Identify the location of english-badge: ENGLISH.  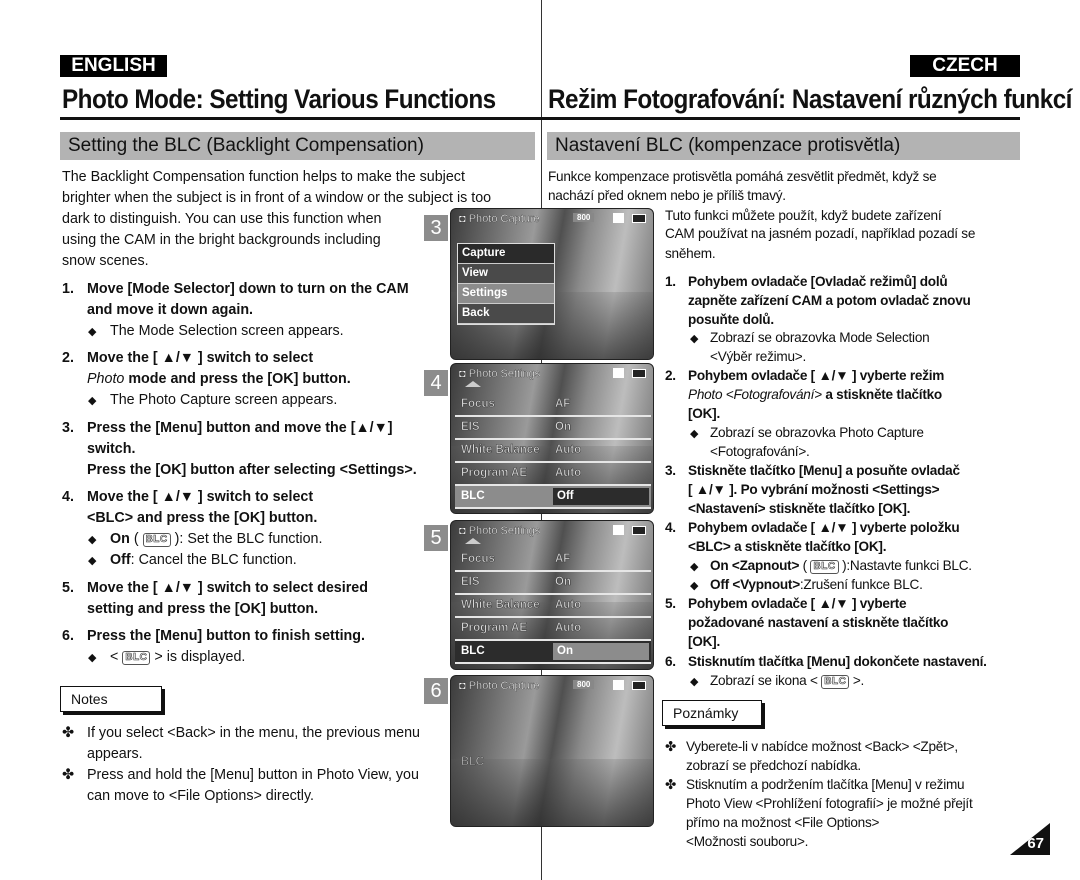
(113, 66).